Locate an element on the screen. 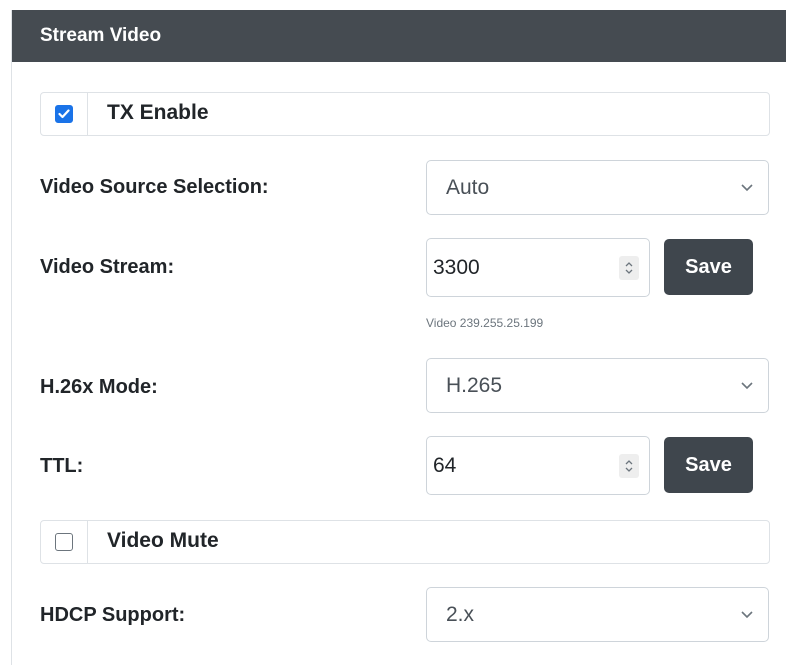 Image resolution: width=786 pixels, height=665 pixels. tx-enable-label: TX Enable is located at coordinates (158, 112).